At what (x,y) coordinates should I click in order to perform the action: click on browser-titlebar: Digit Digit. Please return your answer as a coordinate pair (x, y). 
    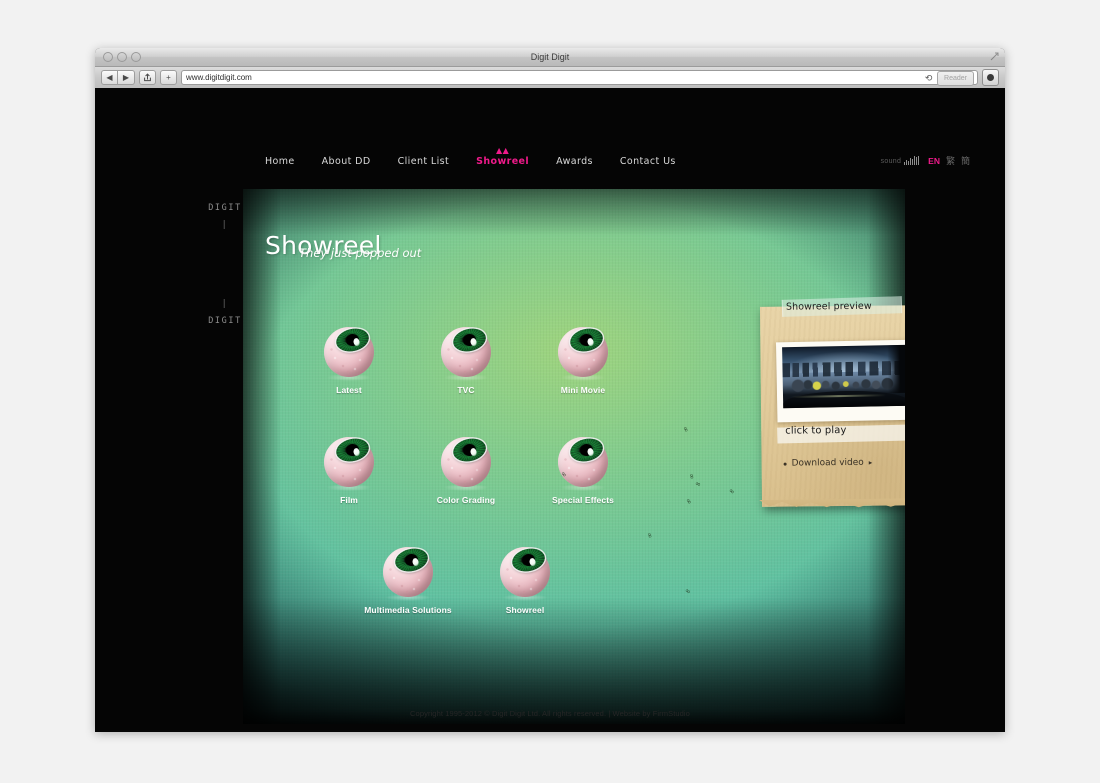
    Looking at the image, I should click on (550, 57).